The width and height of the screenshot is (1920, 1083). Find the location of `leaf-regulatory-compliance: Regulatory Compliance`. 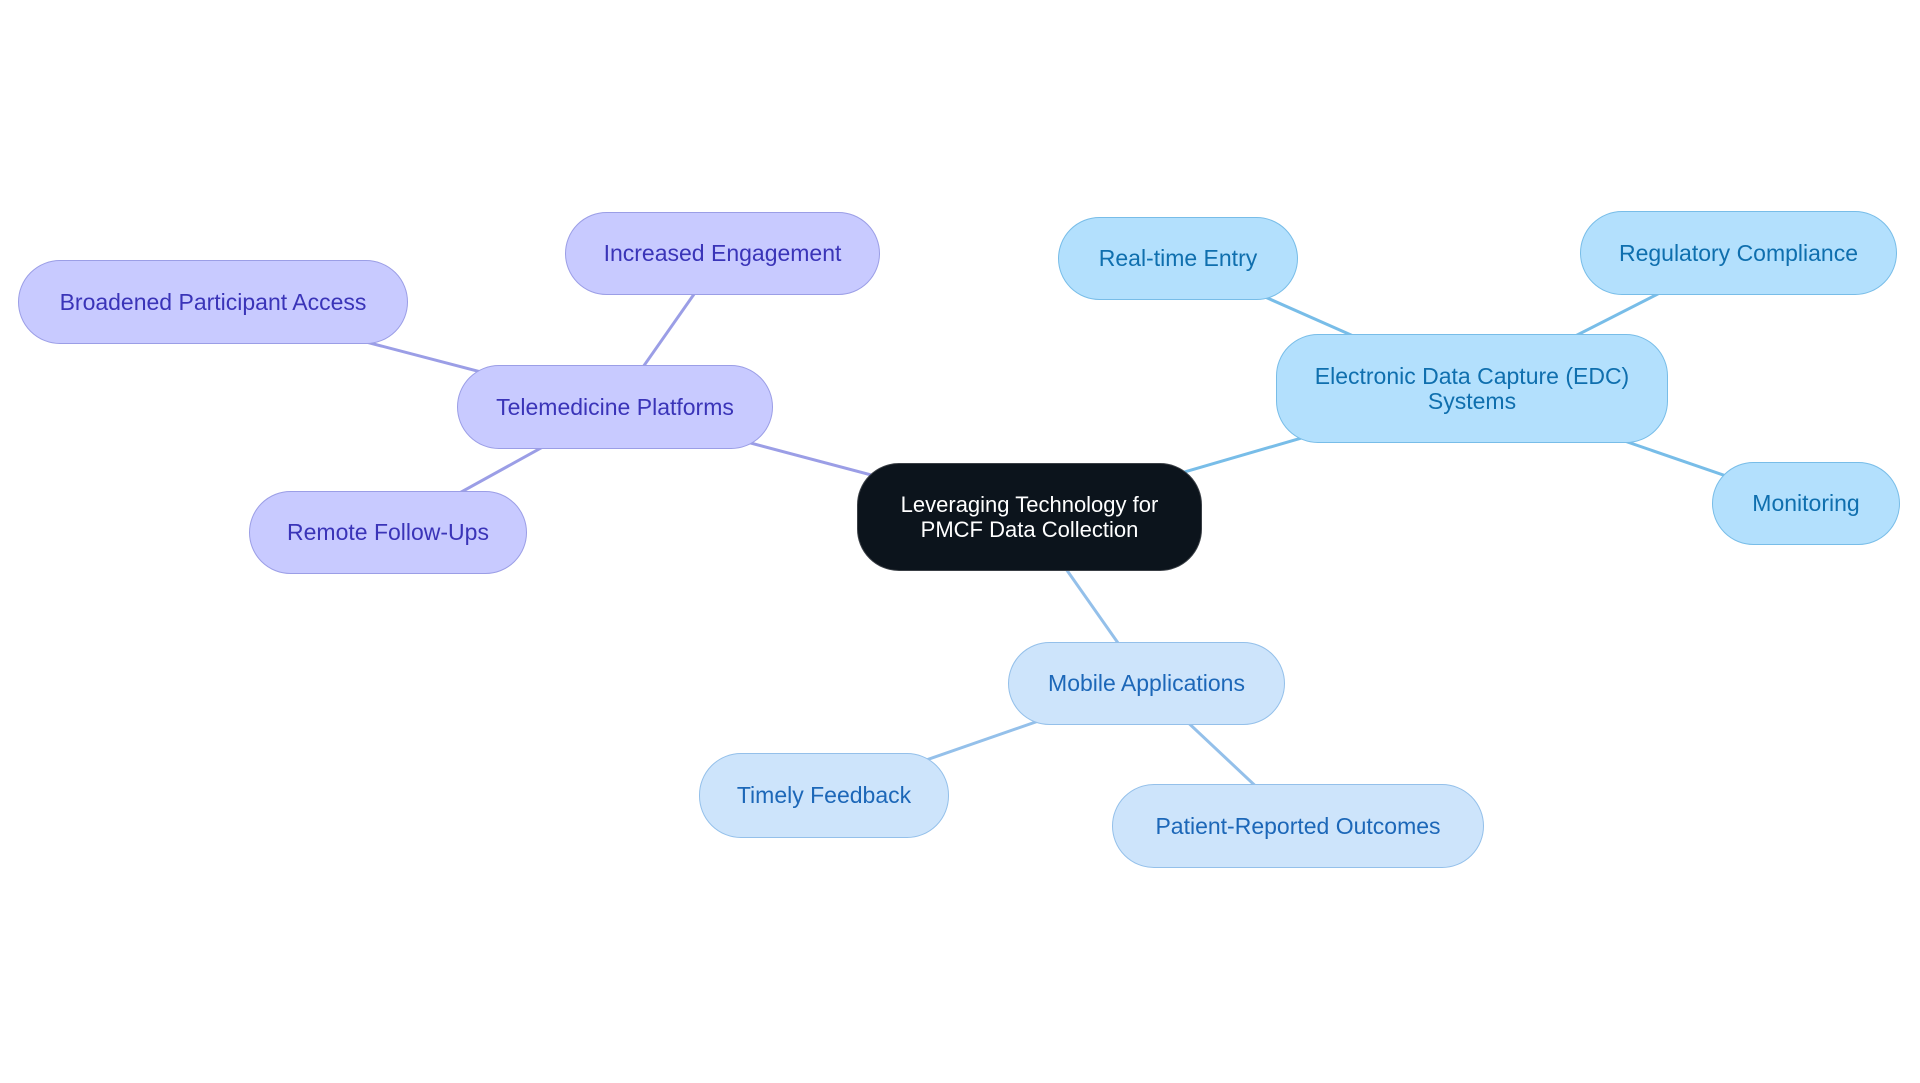

leaf-regulatory-compliance: Regulatory Compliance is located at coordinates (1738, 253).